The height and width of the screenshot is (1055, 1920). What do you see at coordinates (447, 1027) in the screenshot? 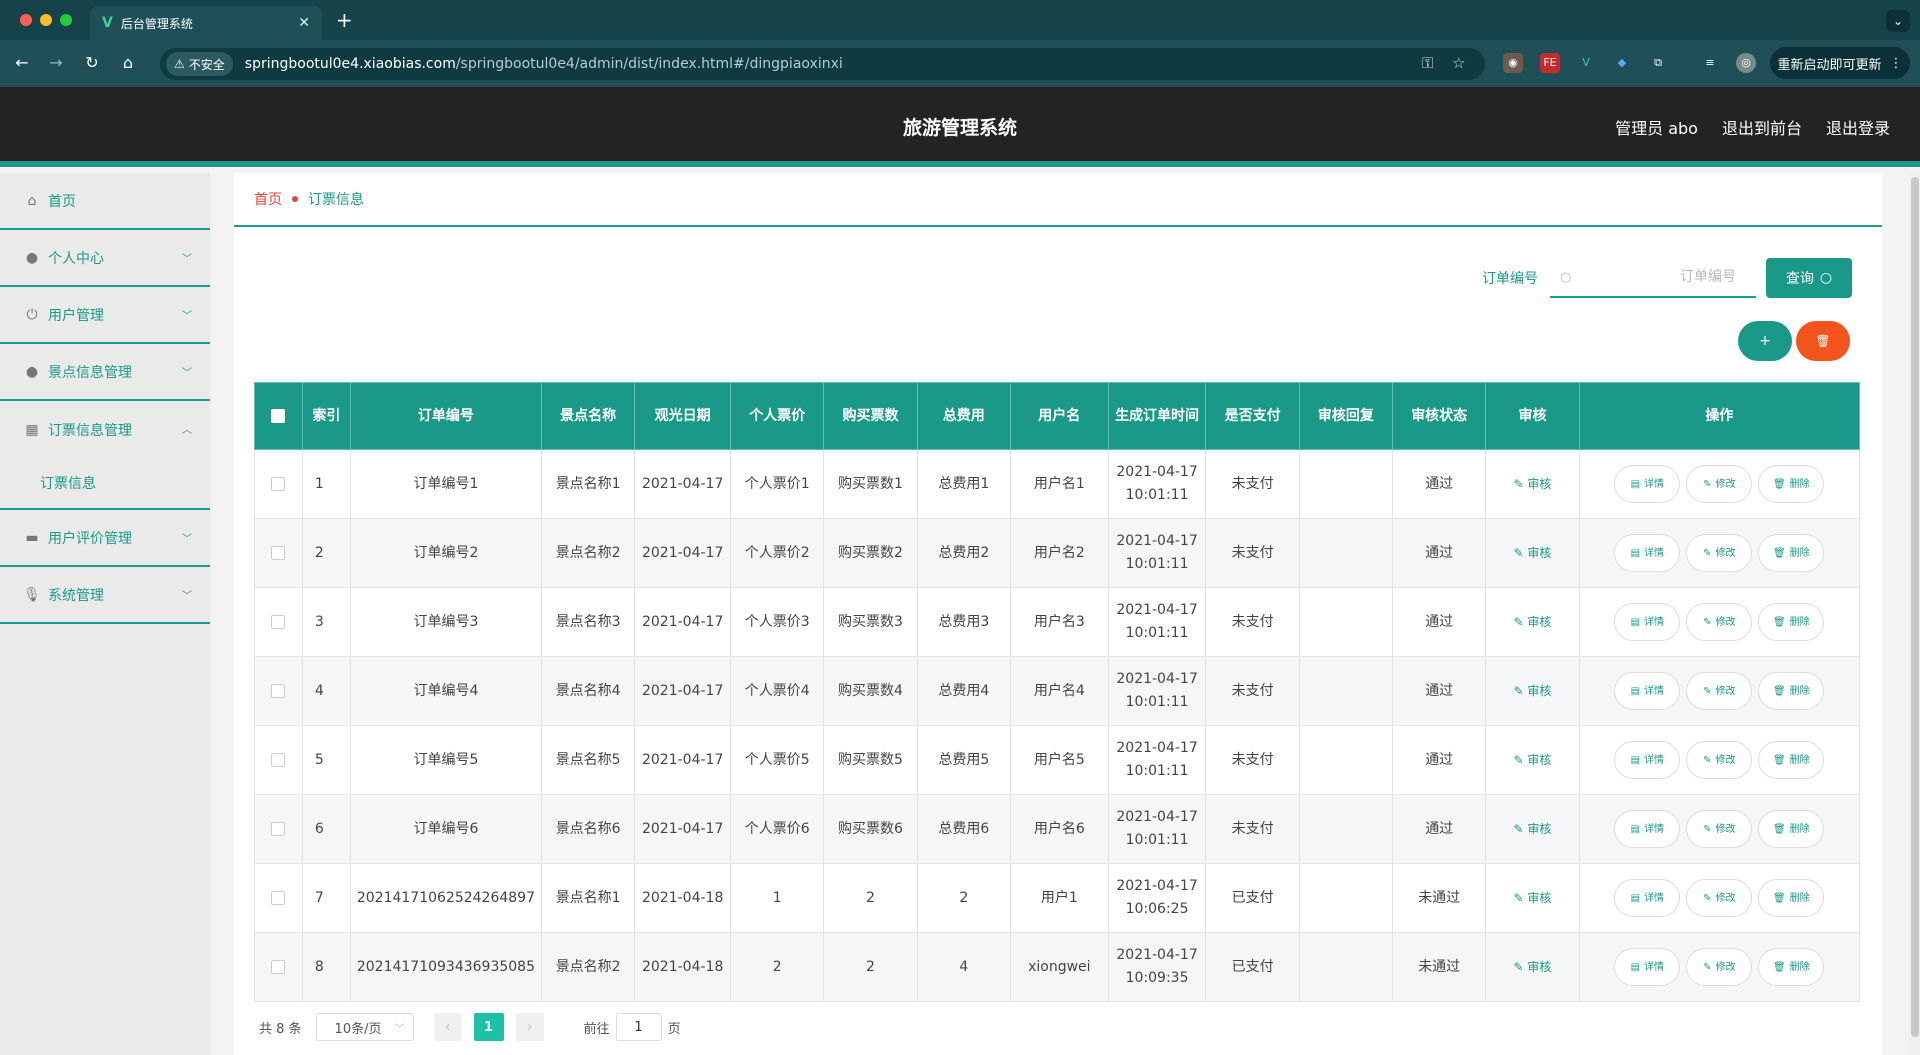
I see `prev-page-button: ‹` at bounding box center [447, 1027].